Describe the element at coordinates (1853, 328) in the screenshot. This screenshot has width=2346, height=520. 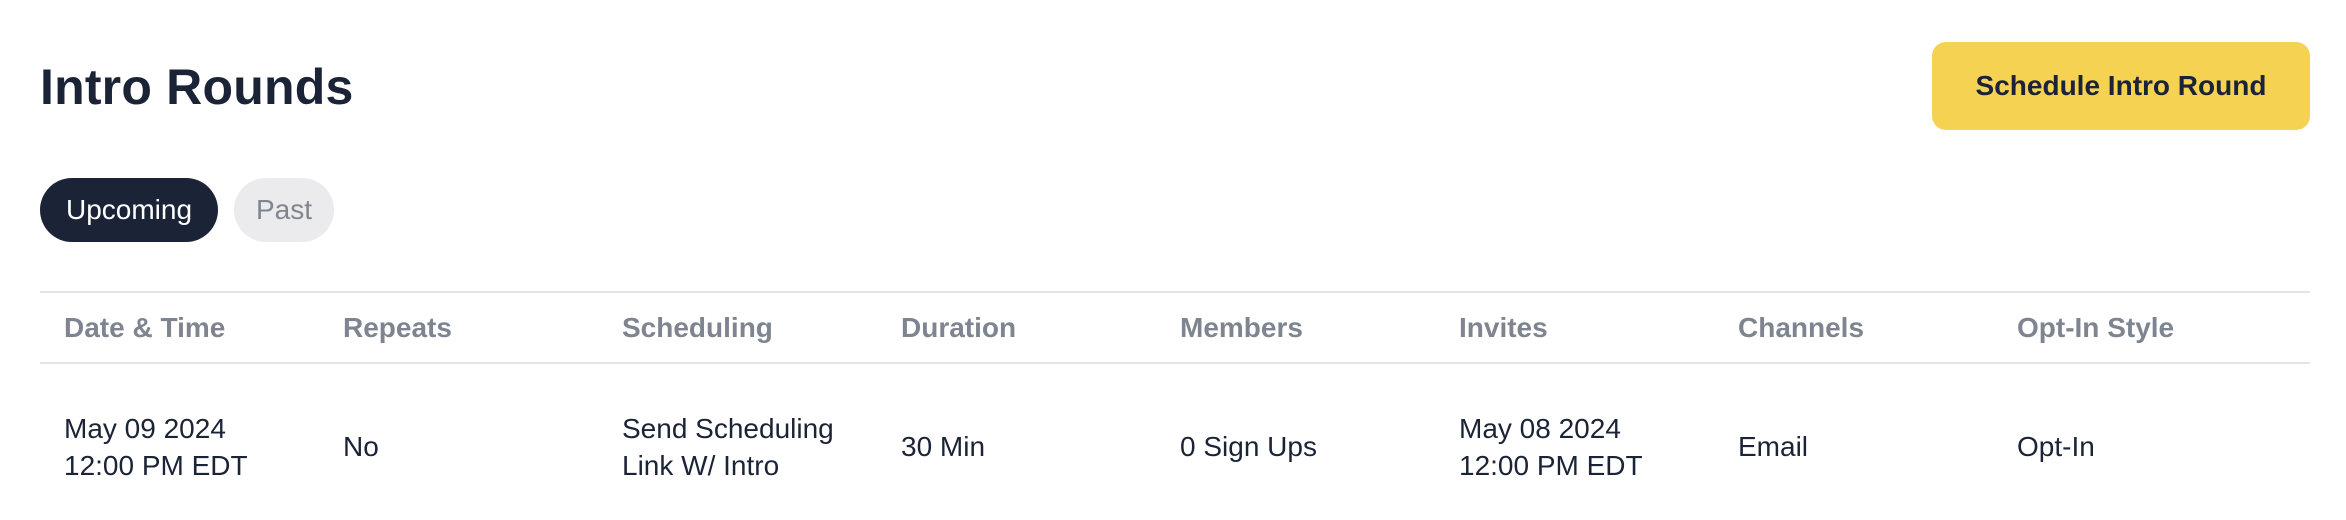
I see `column-header-channels: Channels` at that location.